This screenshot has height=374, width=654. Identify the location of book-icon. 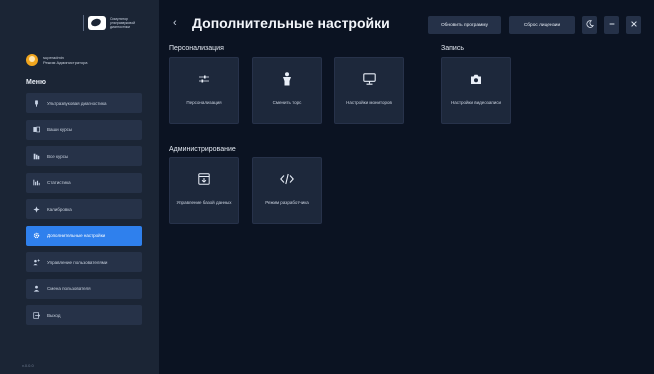
(36, 129).